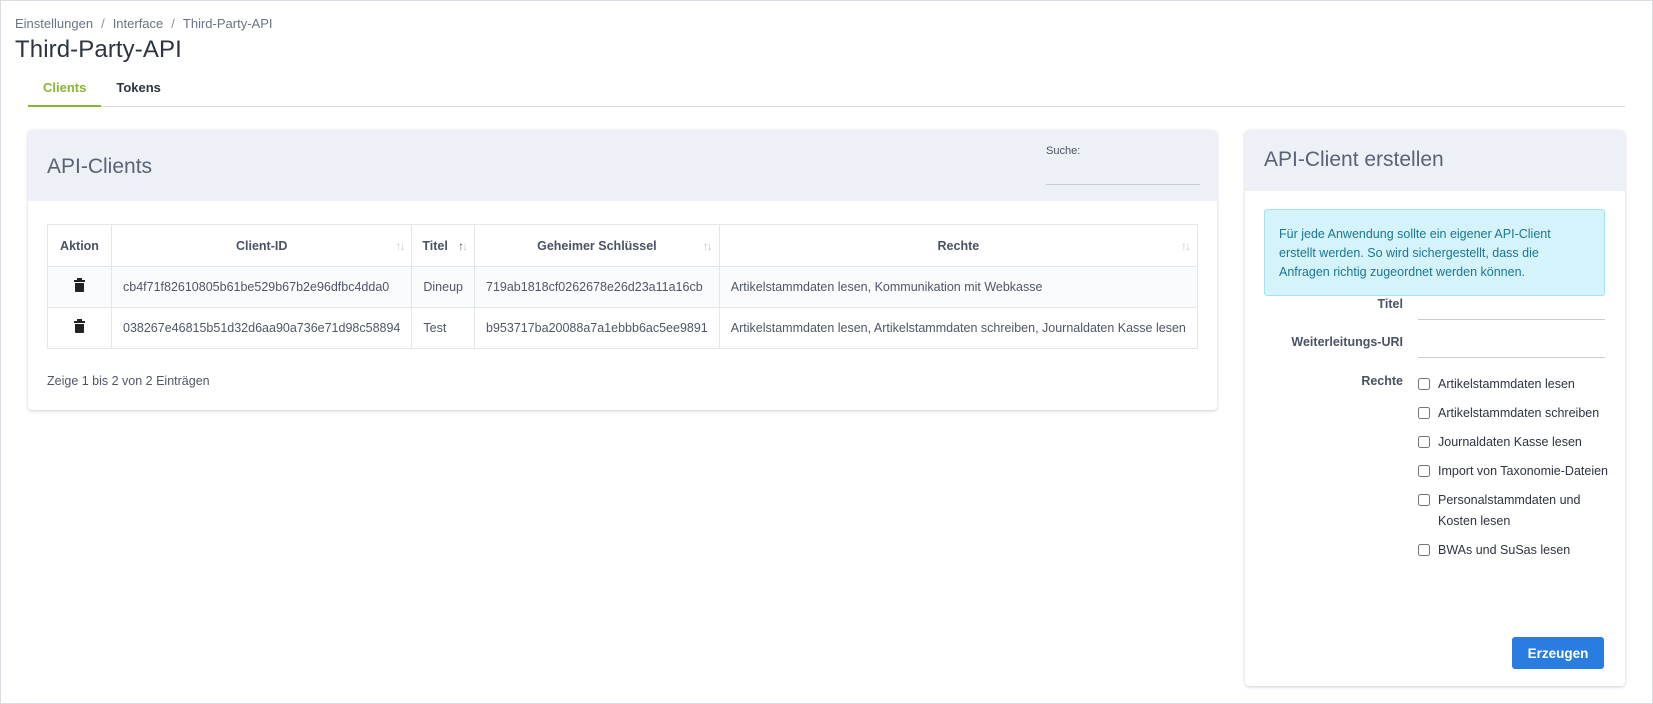 Image resolution: width=1653 pixels, height=704 pixels. I want to click on right-option-label: Personalstammdaten und Kosten lesen, so click(1509, 510).